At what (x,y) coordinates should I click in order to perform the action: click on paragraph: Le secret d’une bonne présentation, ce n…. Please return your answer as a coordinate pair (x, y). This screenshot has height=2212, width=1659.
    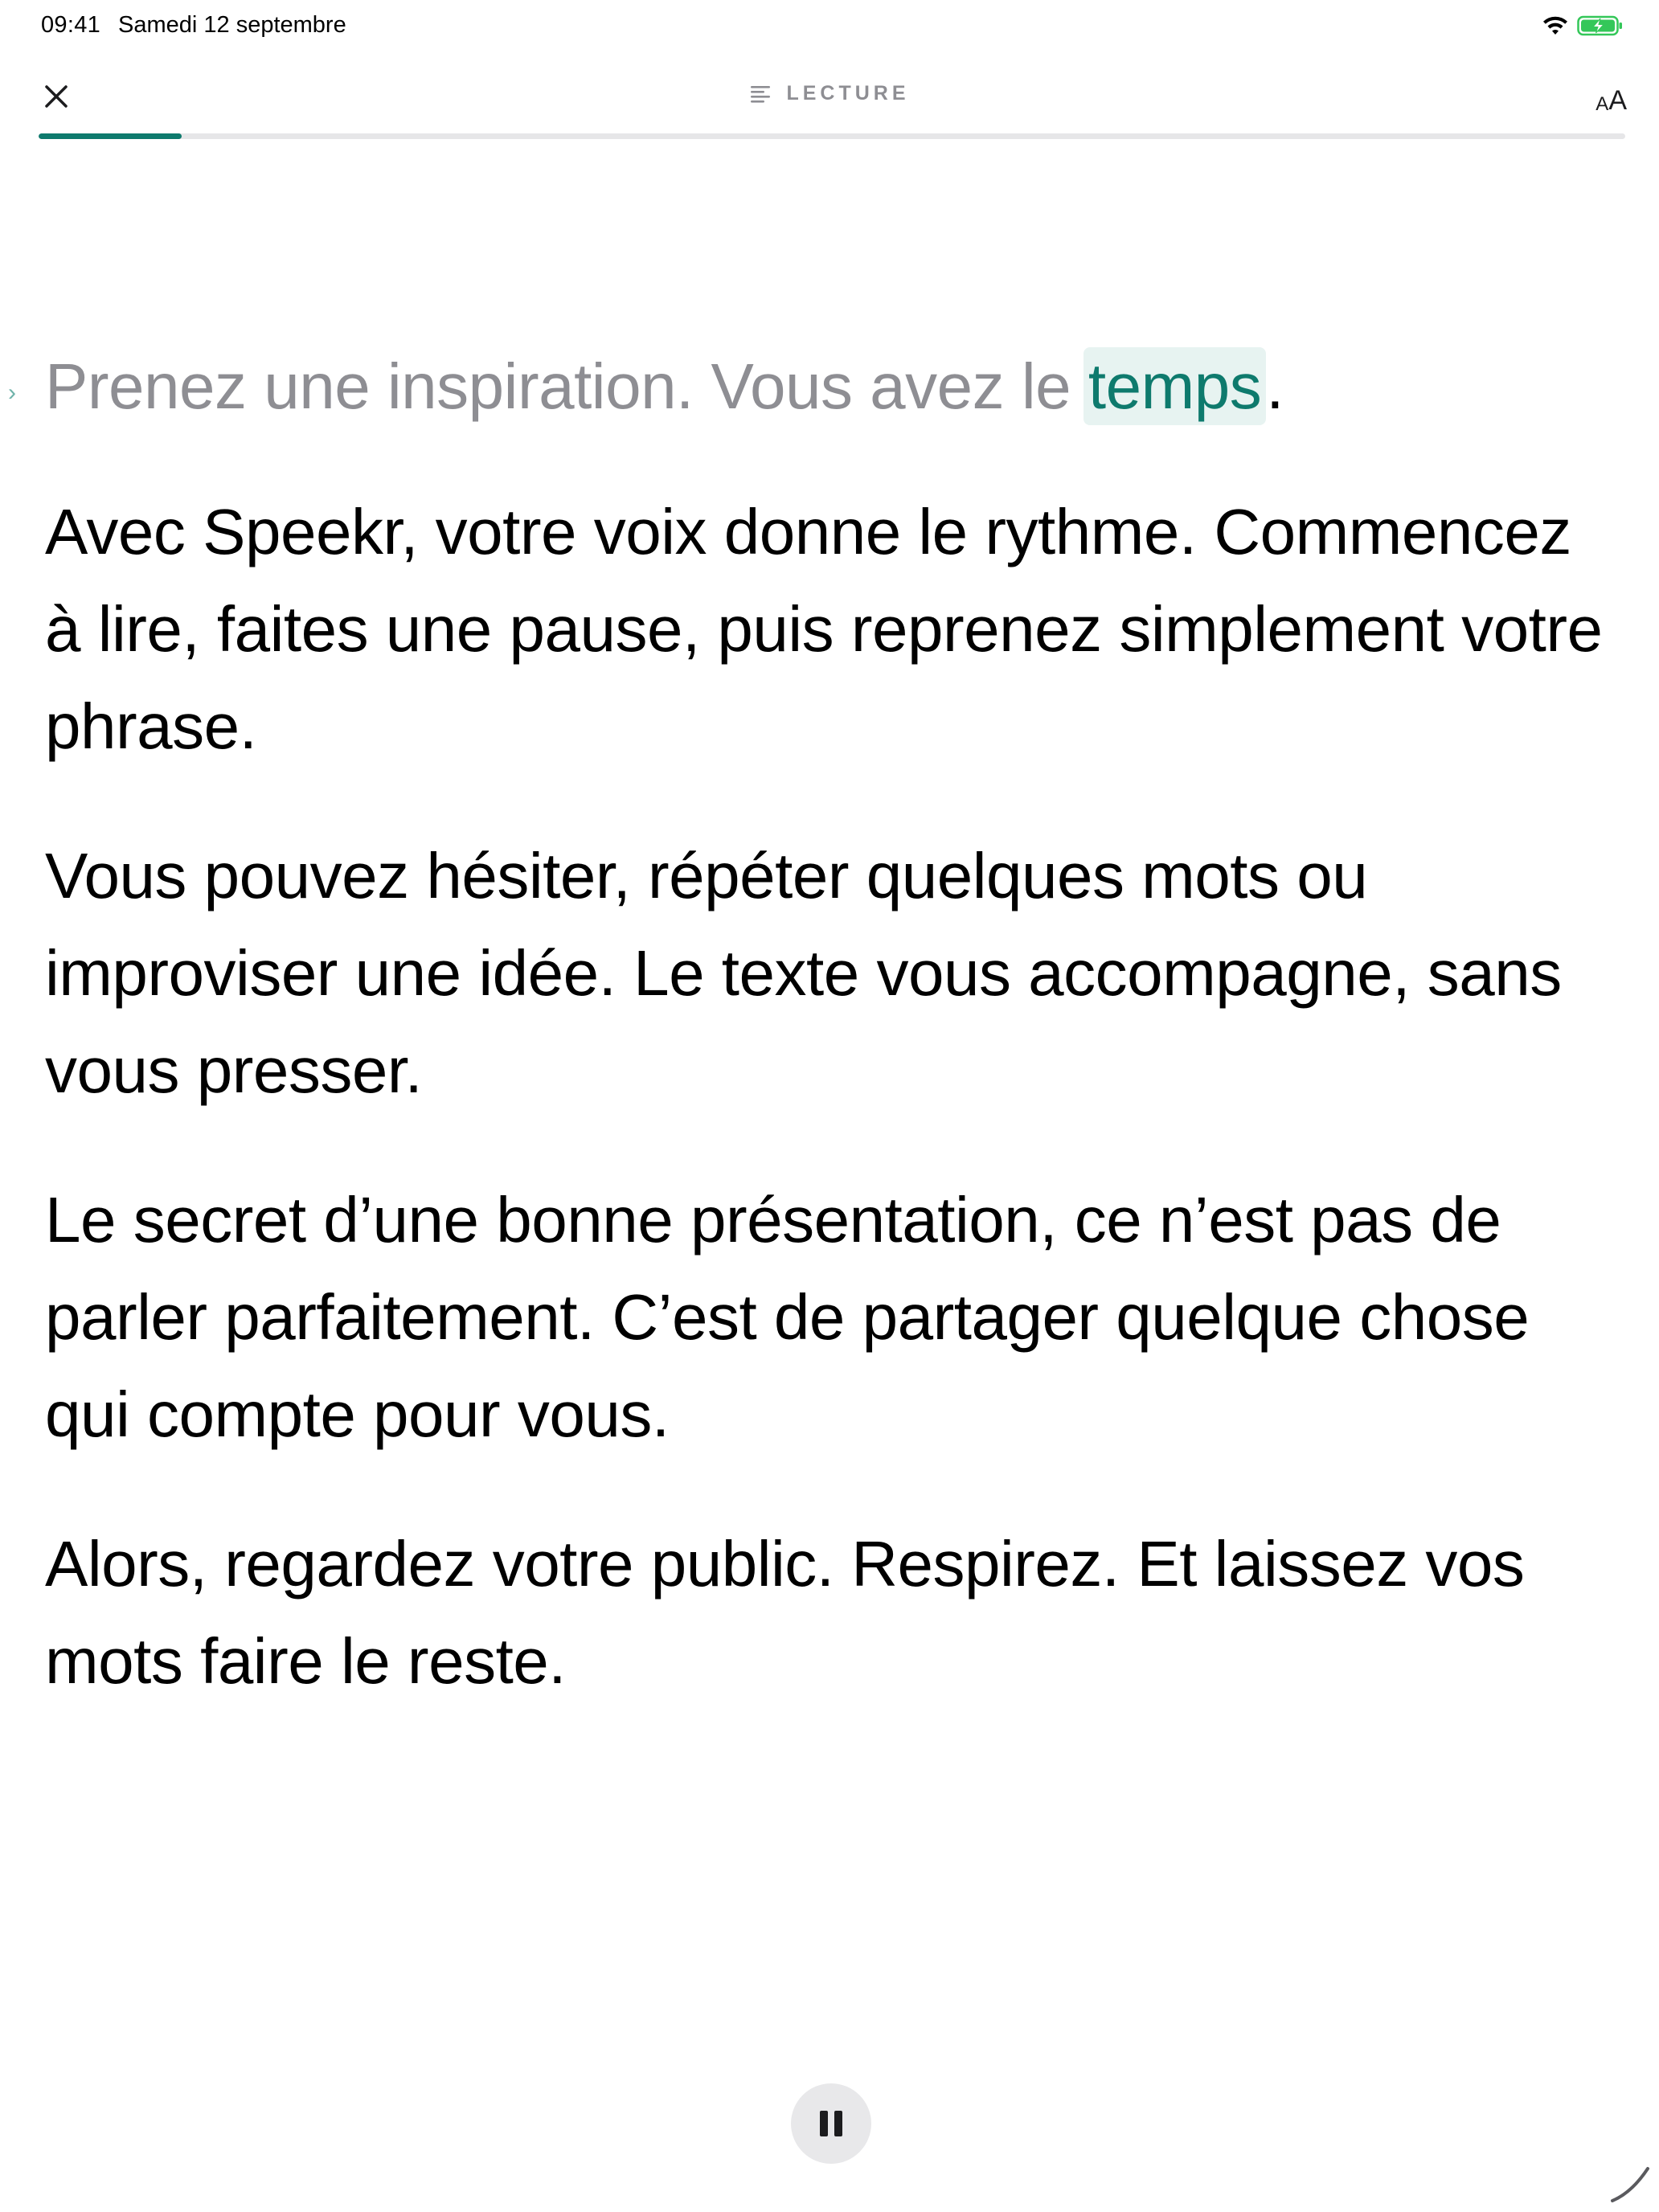
    Looking at the image, I should click on (787, 1317).